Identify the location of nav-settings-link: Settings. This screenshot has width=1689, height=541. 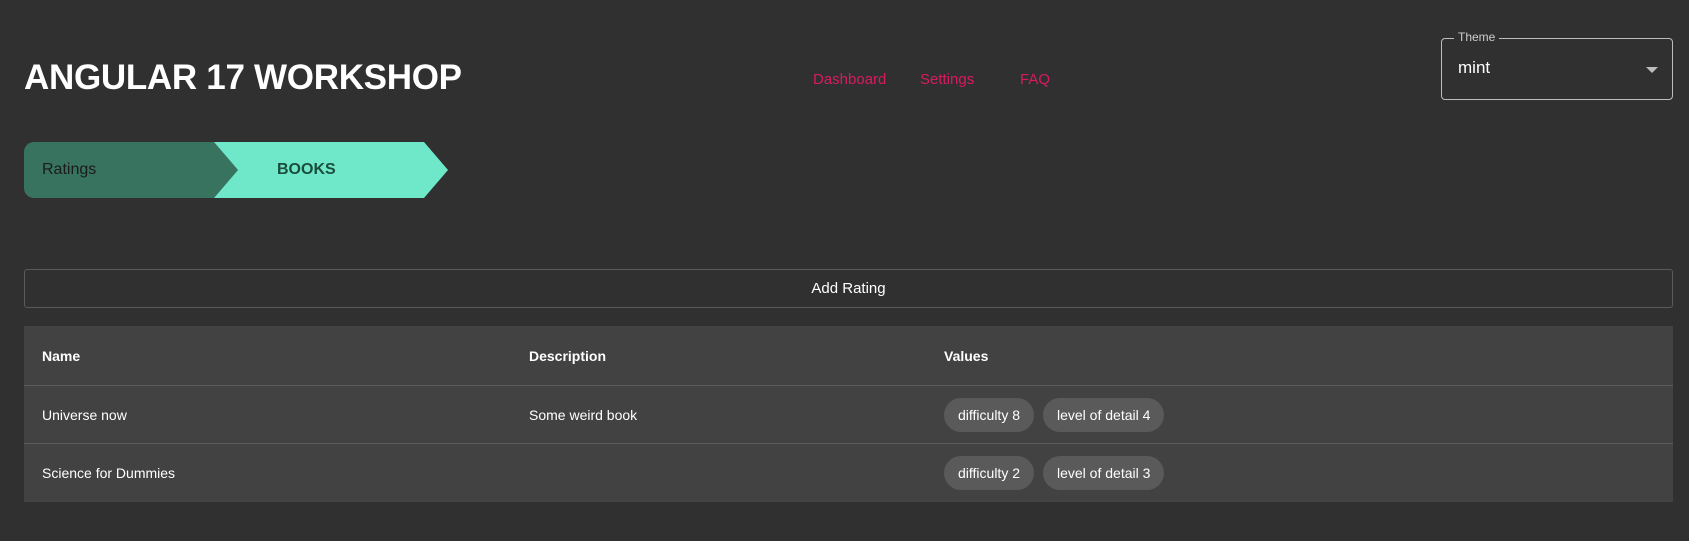
(947, 79).